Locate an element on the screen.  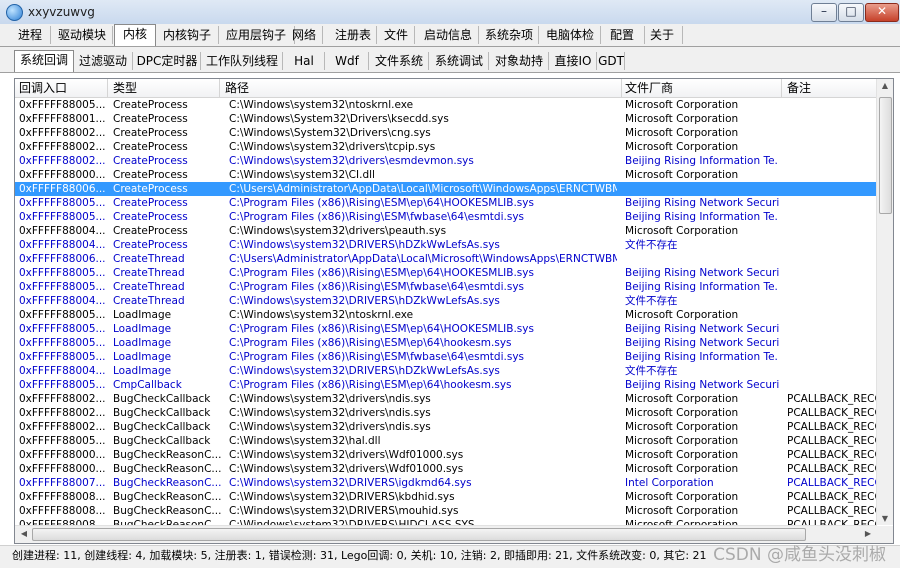
main-tab-6: 注册表 is located at coordinates (353, 35).